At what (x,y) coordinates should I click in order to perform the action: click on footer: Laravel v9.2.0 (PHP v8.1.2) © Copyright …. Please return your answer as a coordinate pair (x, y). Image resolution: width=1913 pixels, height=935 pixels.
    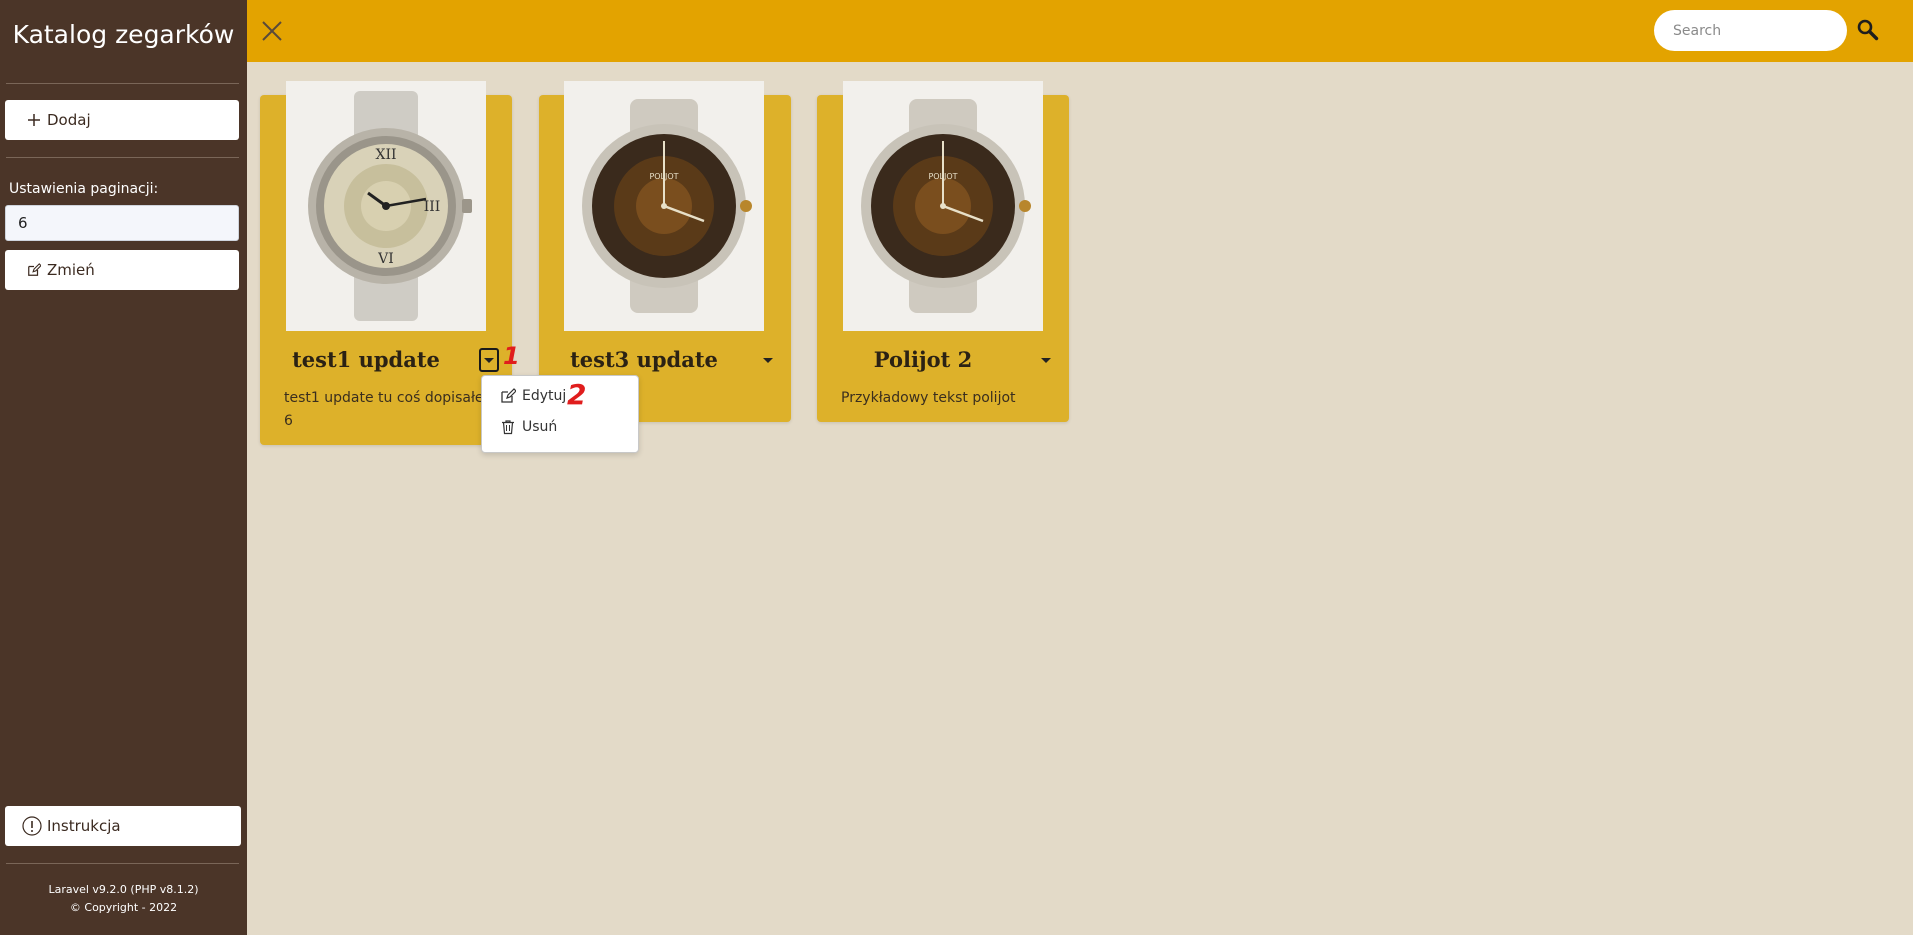
    Looking at the image, I should click on (123, 899).